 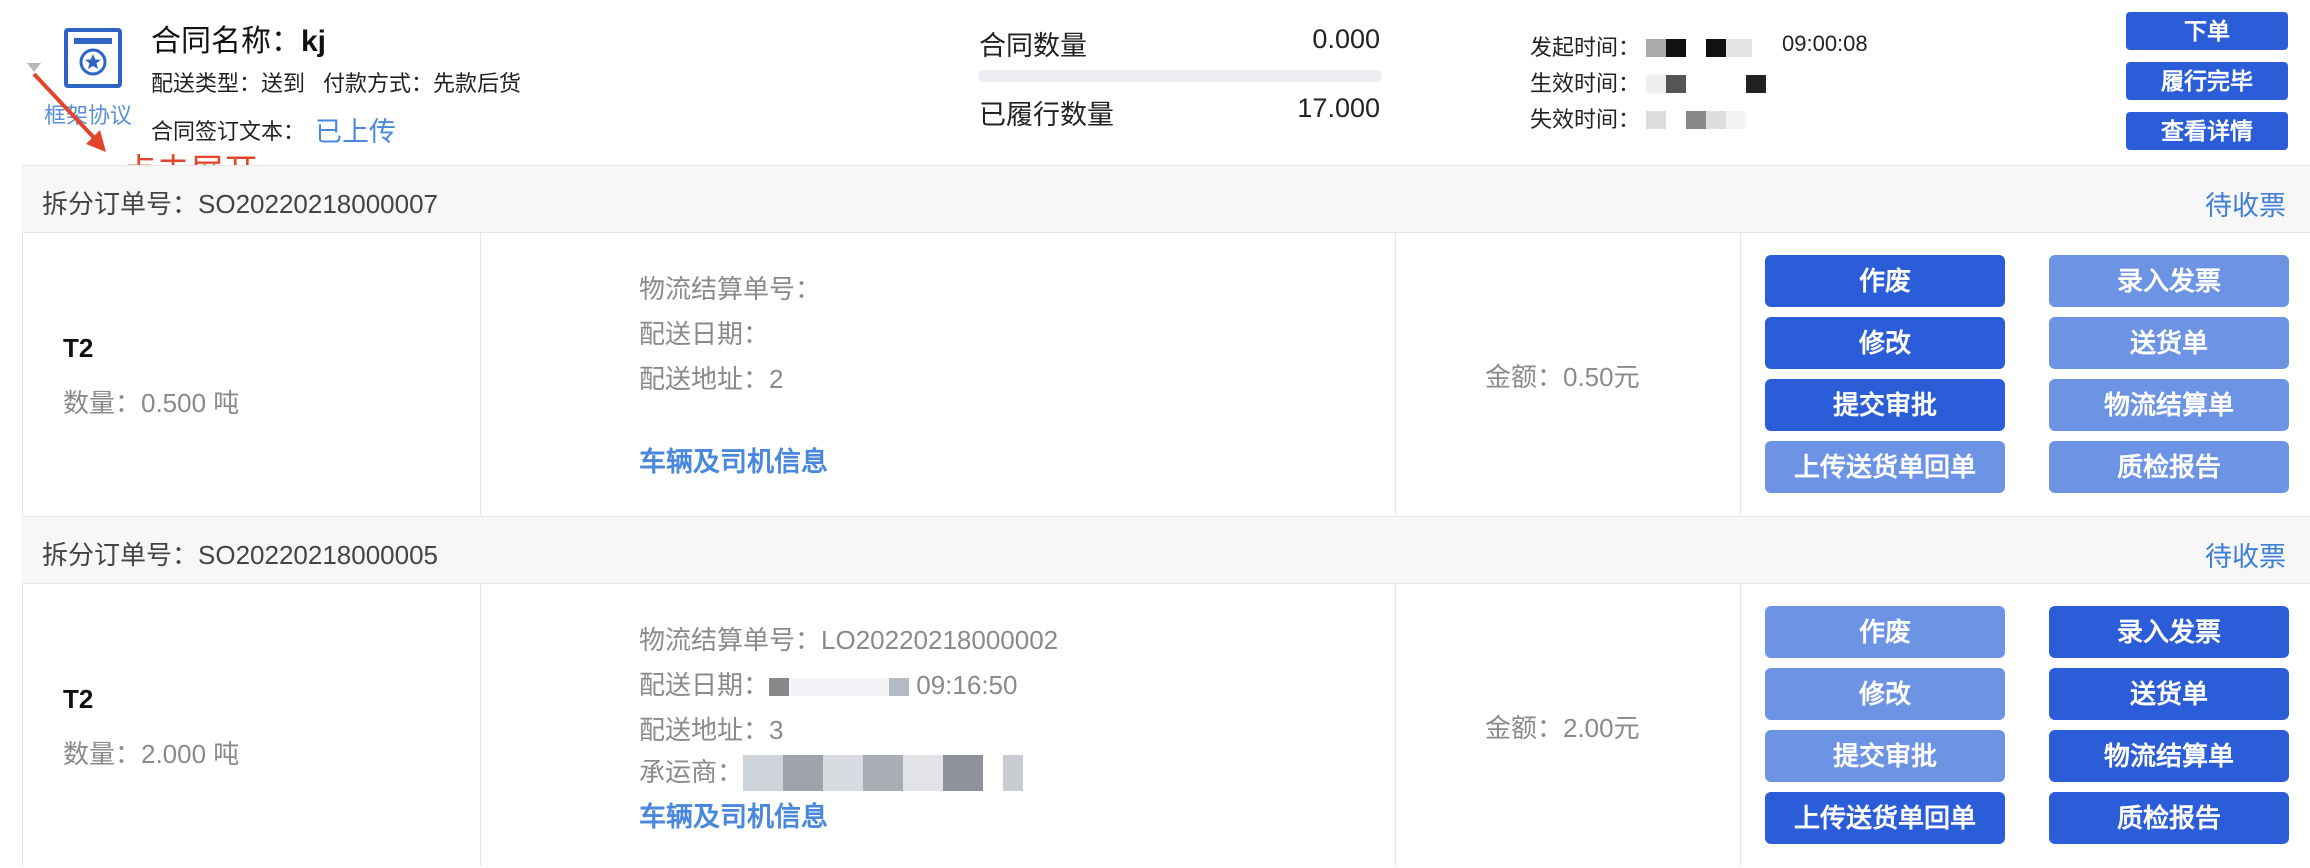 I want to click on settlement-number: 物流结算单号：LO20220218000002, so click(x=849, y=640).